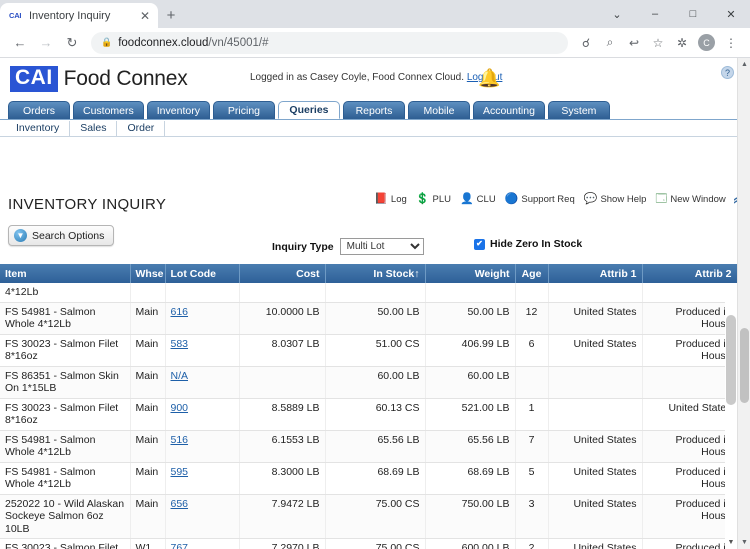 The width and height of the screenshot is (750, 549). What do you see at coordinates (243, 110) in the screenshot?
I see `nav-tab-pricing: Pricing` at bounding box center [243, 110].